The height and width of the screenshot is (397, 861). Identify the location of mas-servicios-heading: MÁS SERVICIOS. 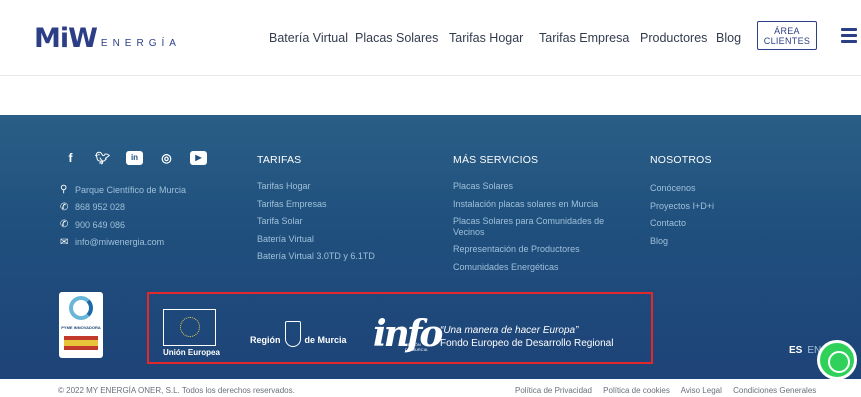
(496, 160).